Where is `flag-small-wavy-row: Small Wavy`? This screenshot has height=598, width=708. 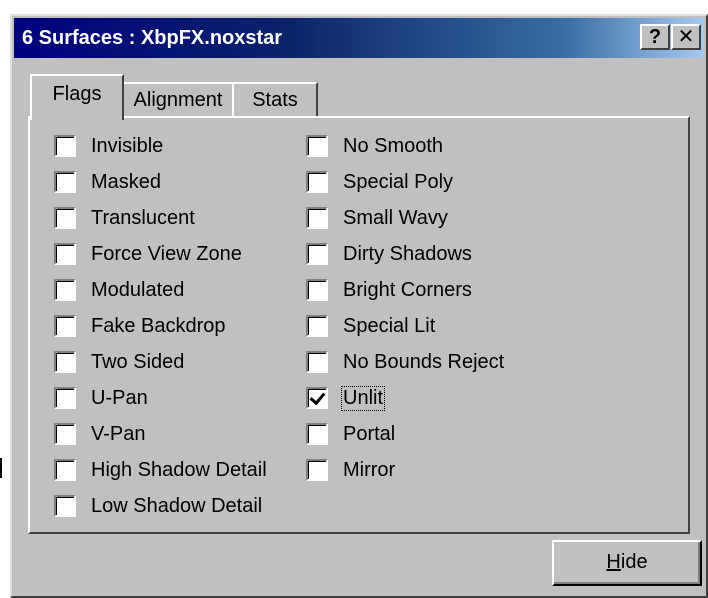
flag-small-wavy-row: Small Wavy is located at coordinates (405, 218).